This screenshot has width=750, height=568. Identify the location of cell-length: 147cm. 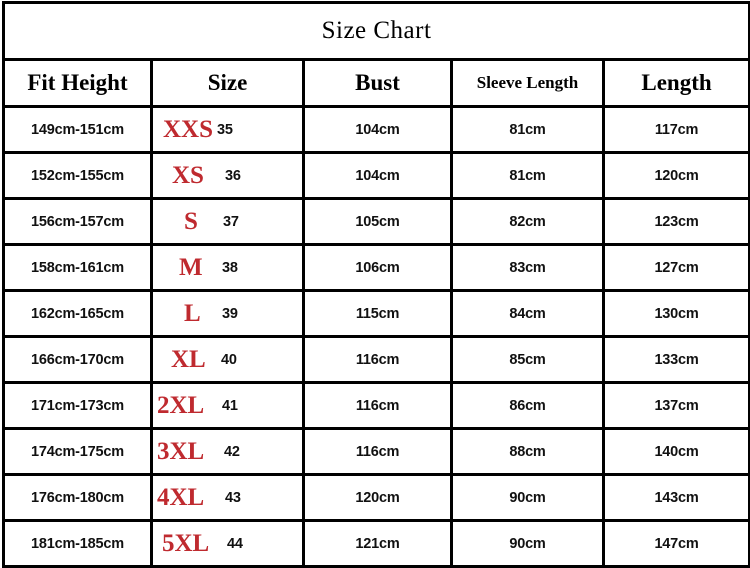
(675, 543).